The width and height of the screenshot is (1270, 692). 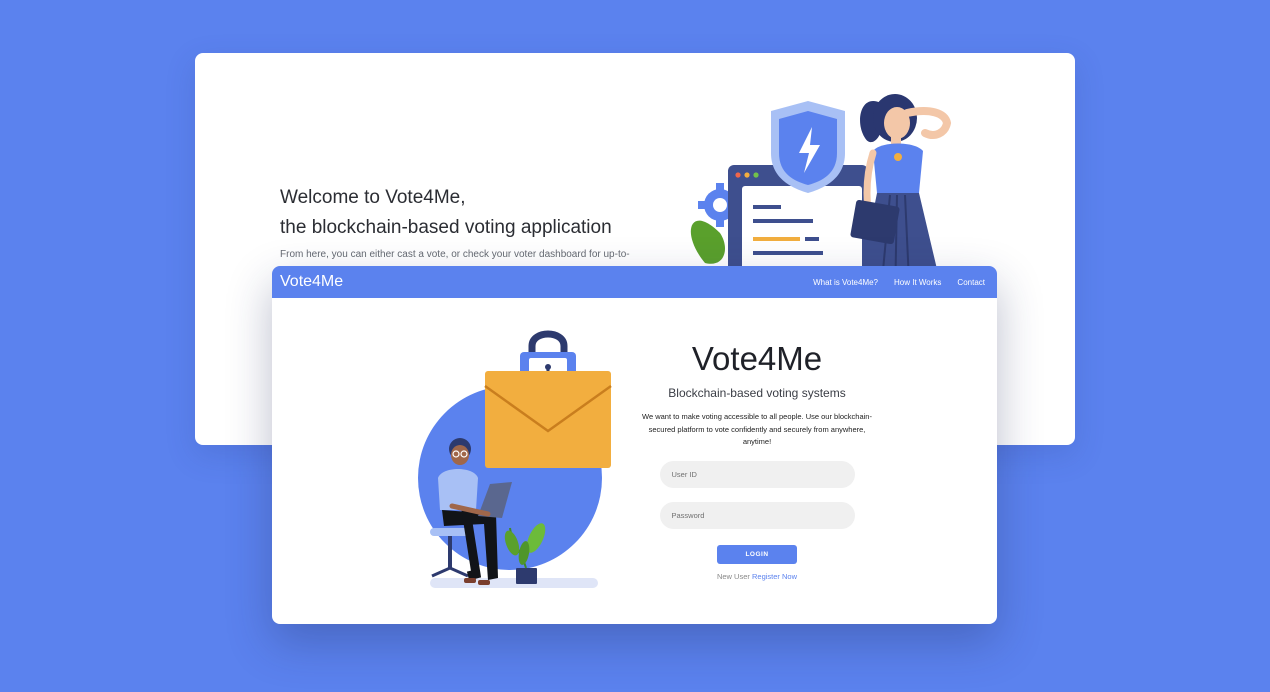 What do you see at coordinates (446, 227) in the screenshot?
I see `welcome-title-line2: the blockchain-based voting application` at bounding box center [446, 227].